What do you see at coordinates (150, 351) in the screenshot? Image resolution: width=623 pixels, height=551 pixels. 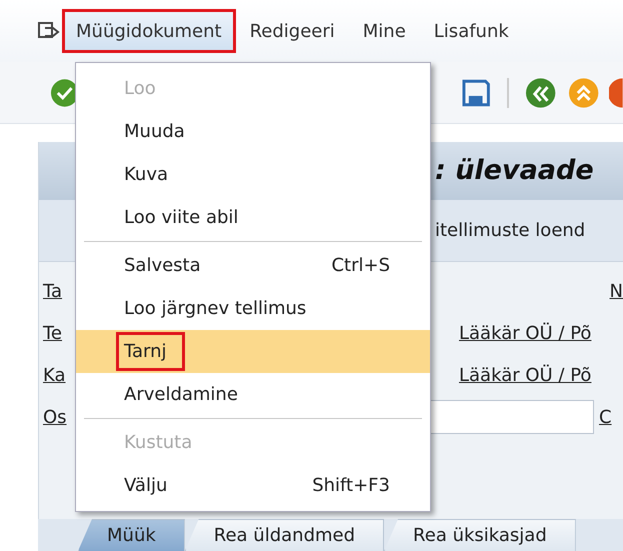 I see `highlight-frame: Tarnj` at bounding box center [150, 351].